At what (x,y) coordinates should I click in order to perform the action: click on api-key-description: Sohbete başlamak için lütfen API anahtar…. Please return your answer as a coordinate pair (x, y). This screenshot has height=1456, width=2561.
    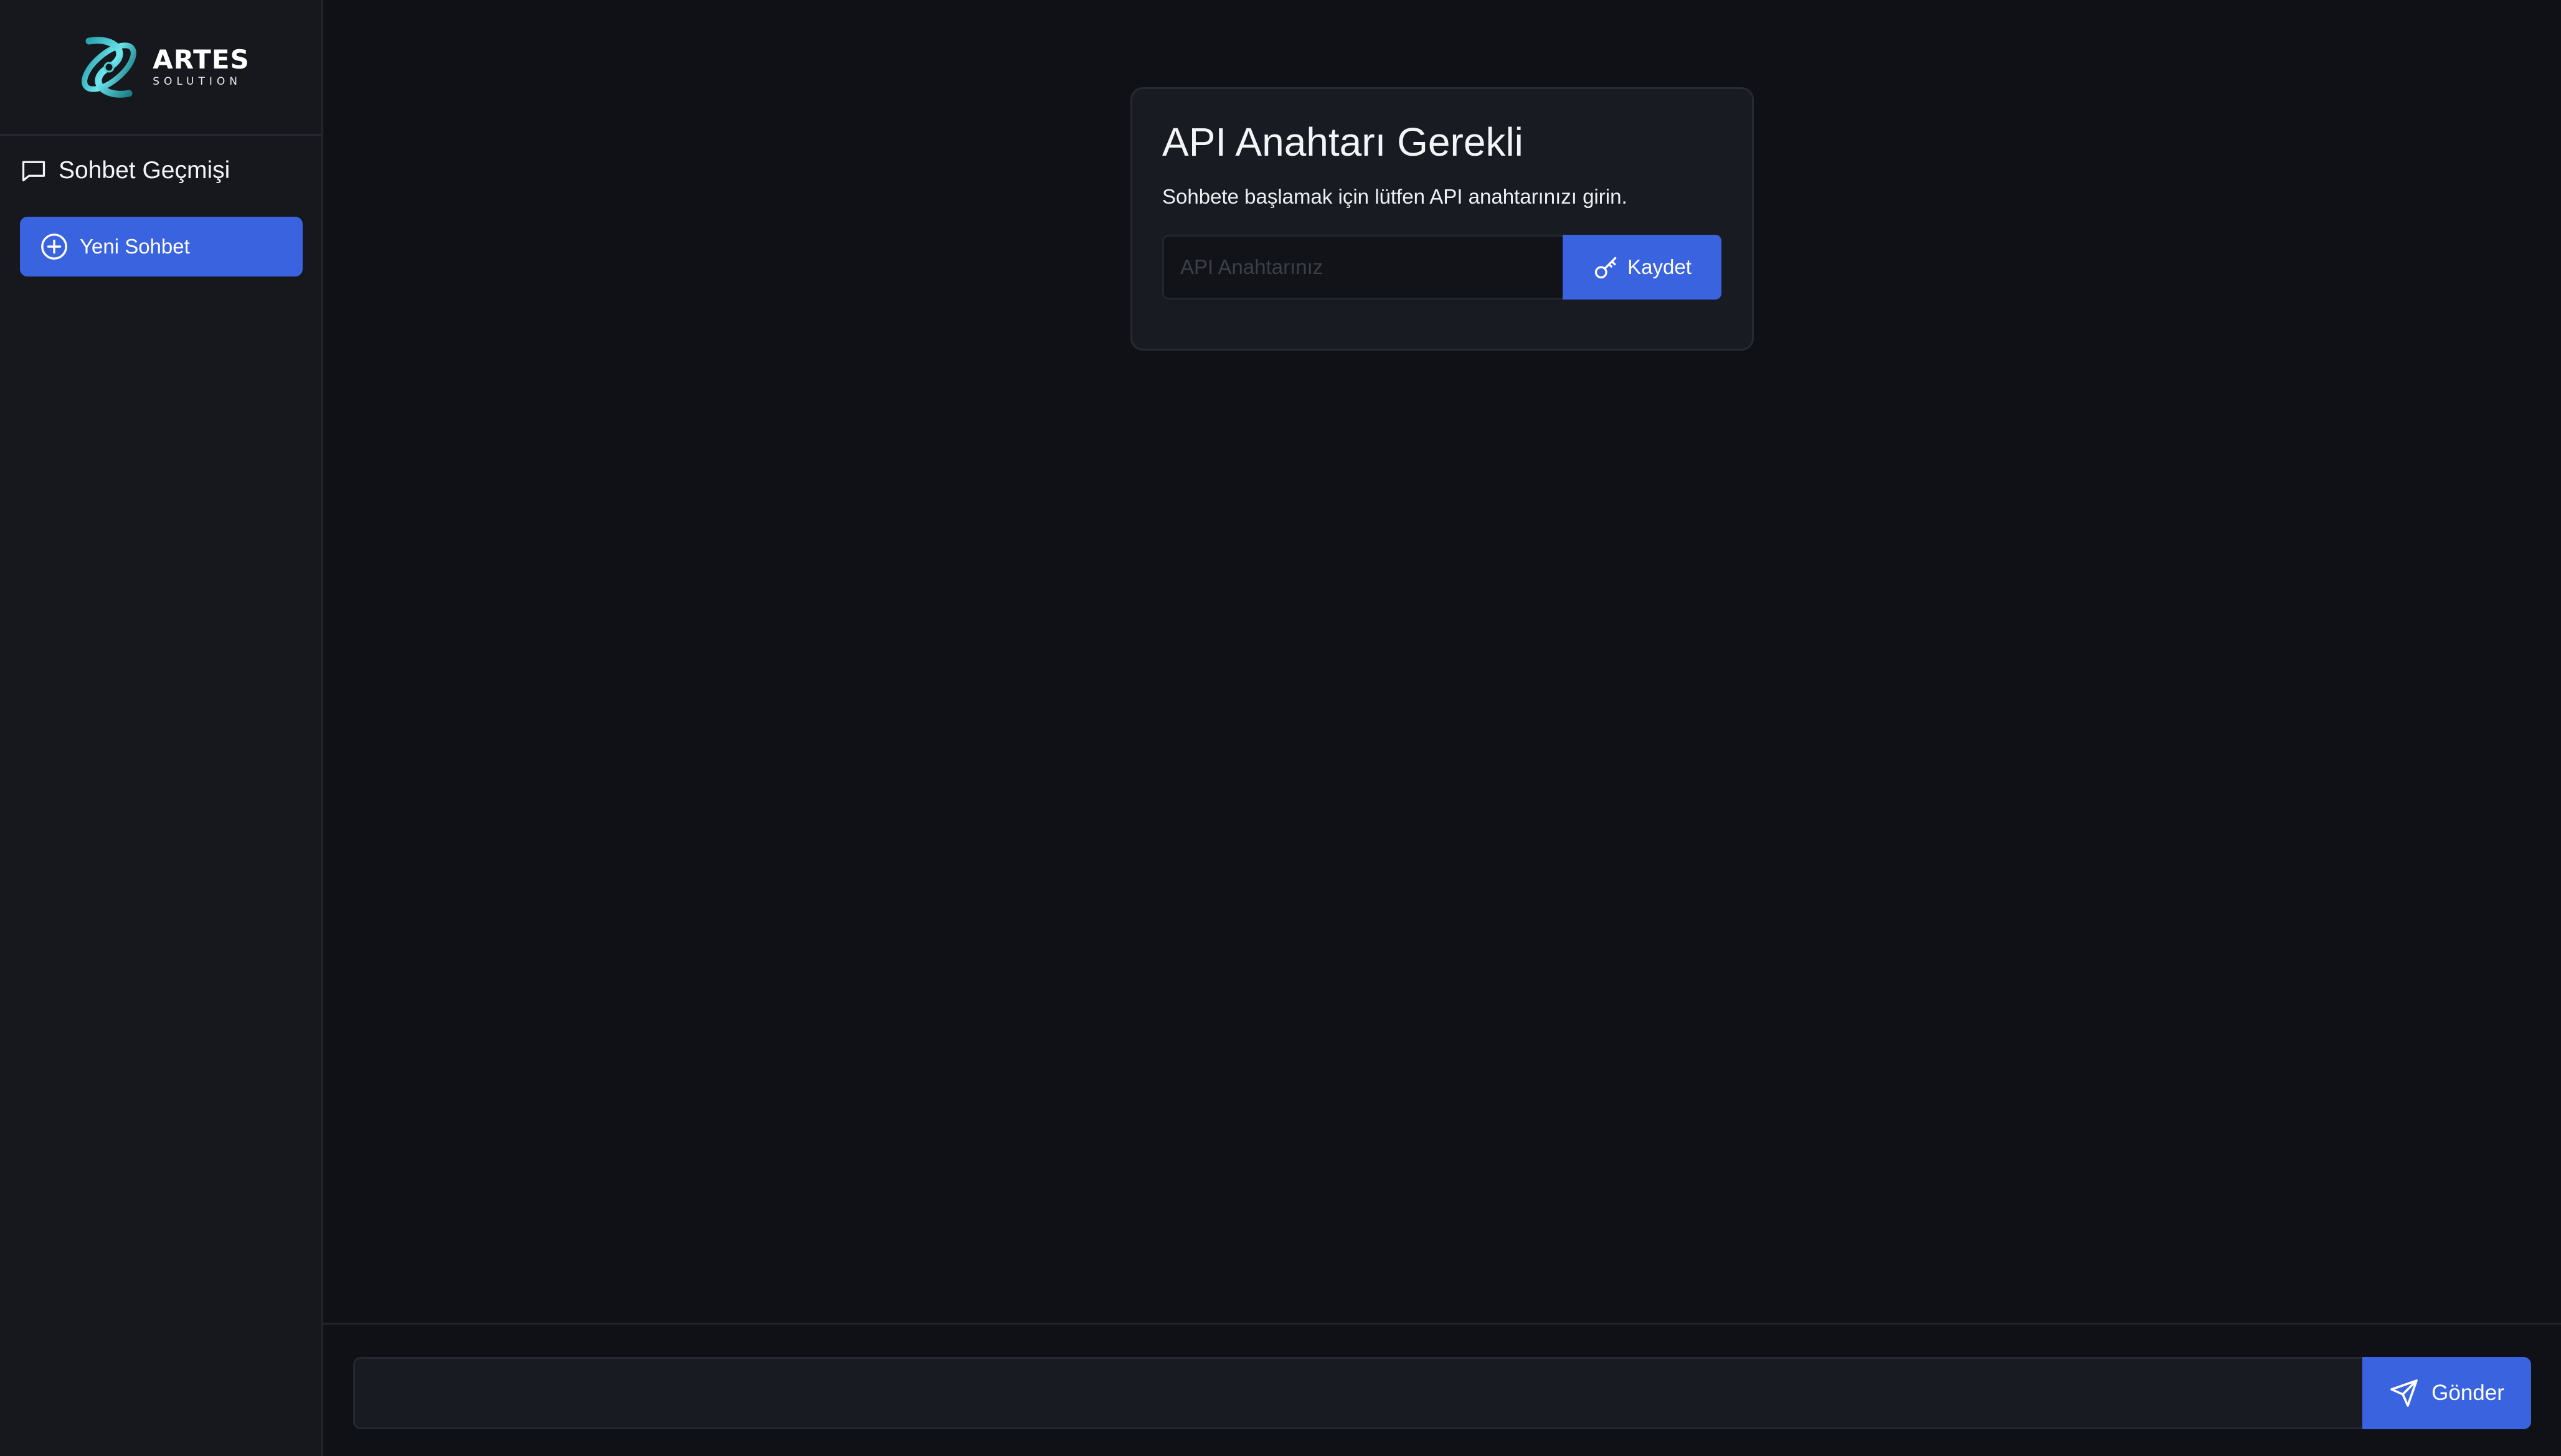
    Looking at the image, I should click on (1395, 197).